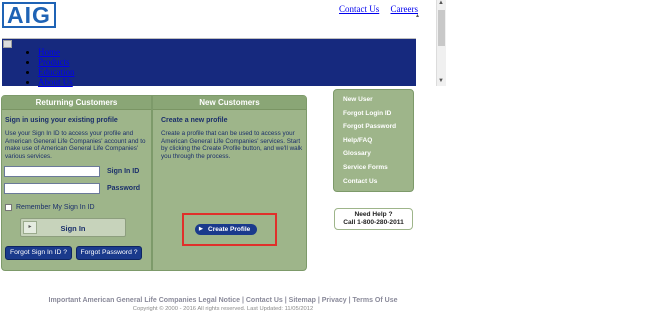 Image resolution: width=650 pixels, height=319 pixels. I want to click on side-link-glossary: Glossary, so click(373, 154).